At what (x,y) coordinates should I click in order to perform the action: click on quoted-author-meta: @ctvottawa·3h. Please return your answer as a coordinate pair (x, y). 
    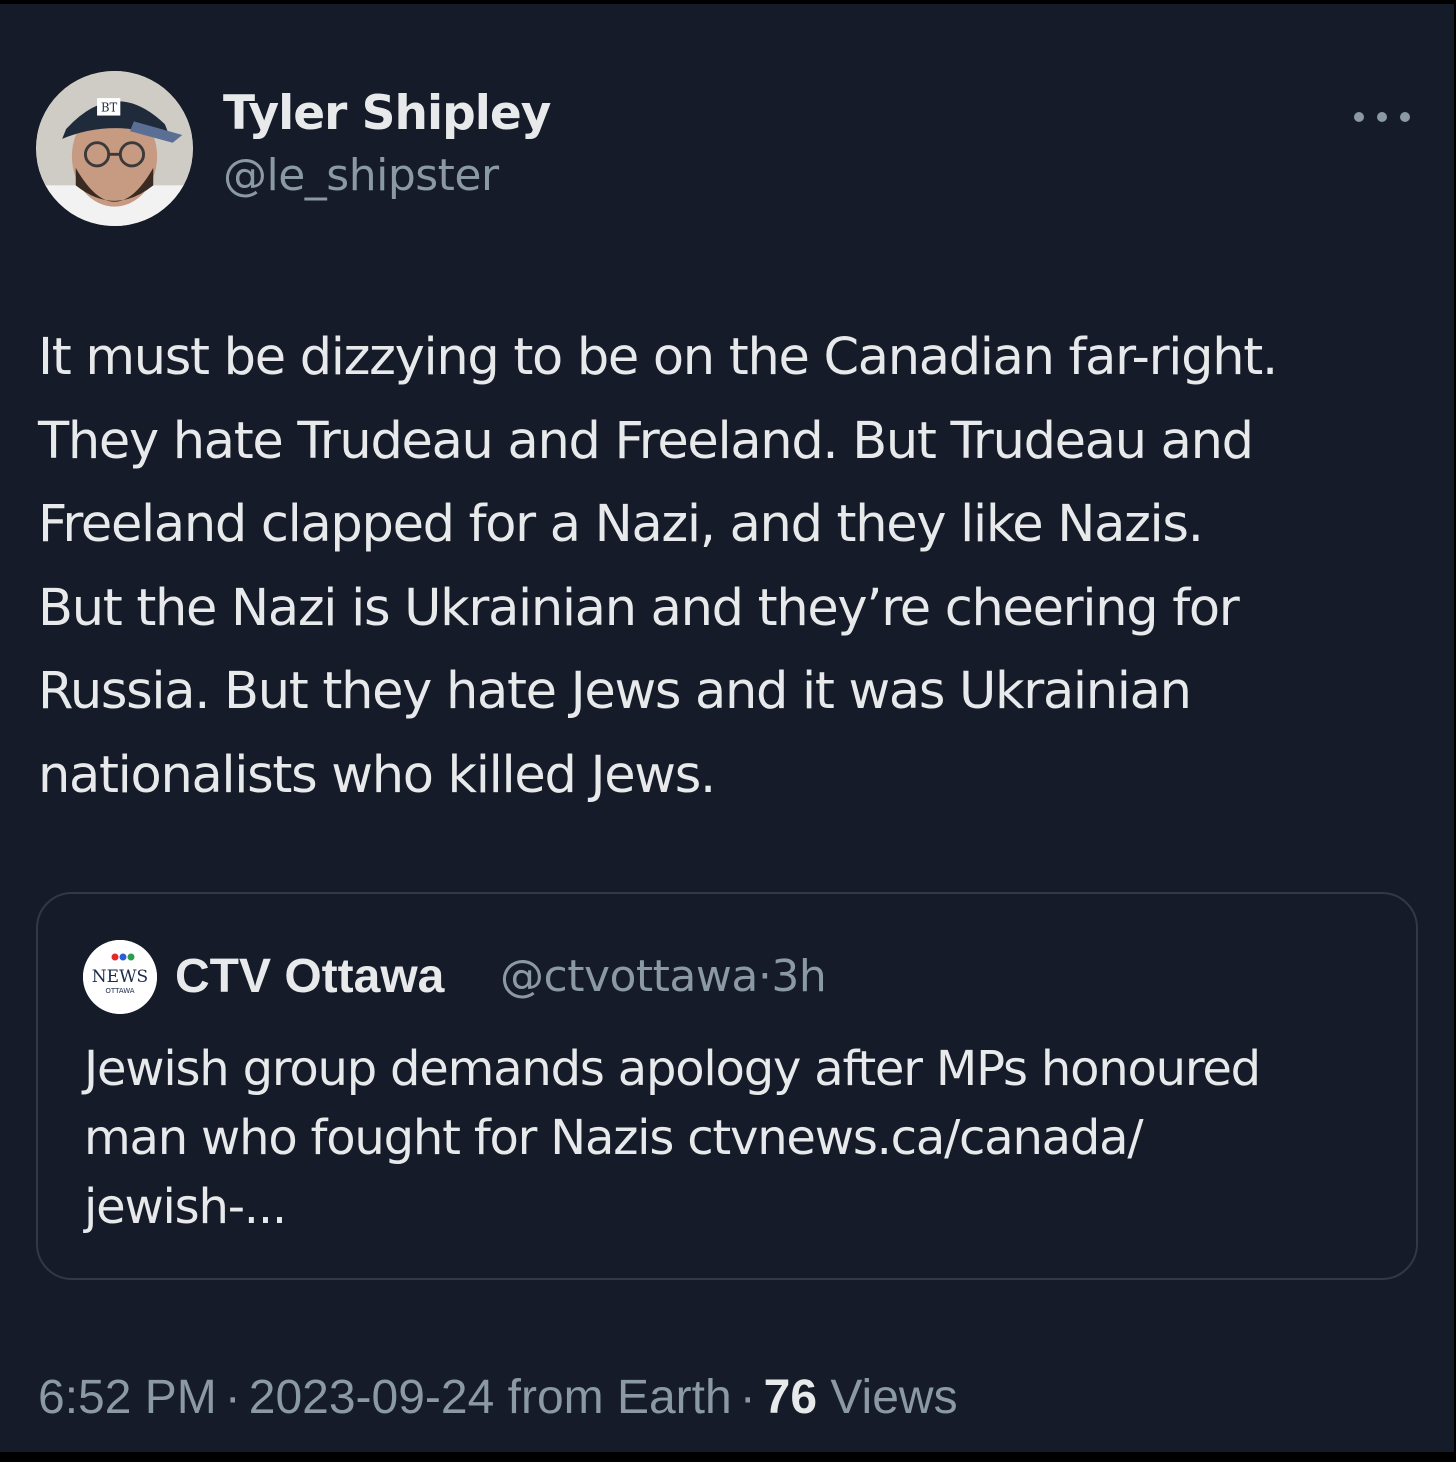
    Looking at the image, I should click on (663, 976).